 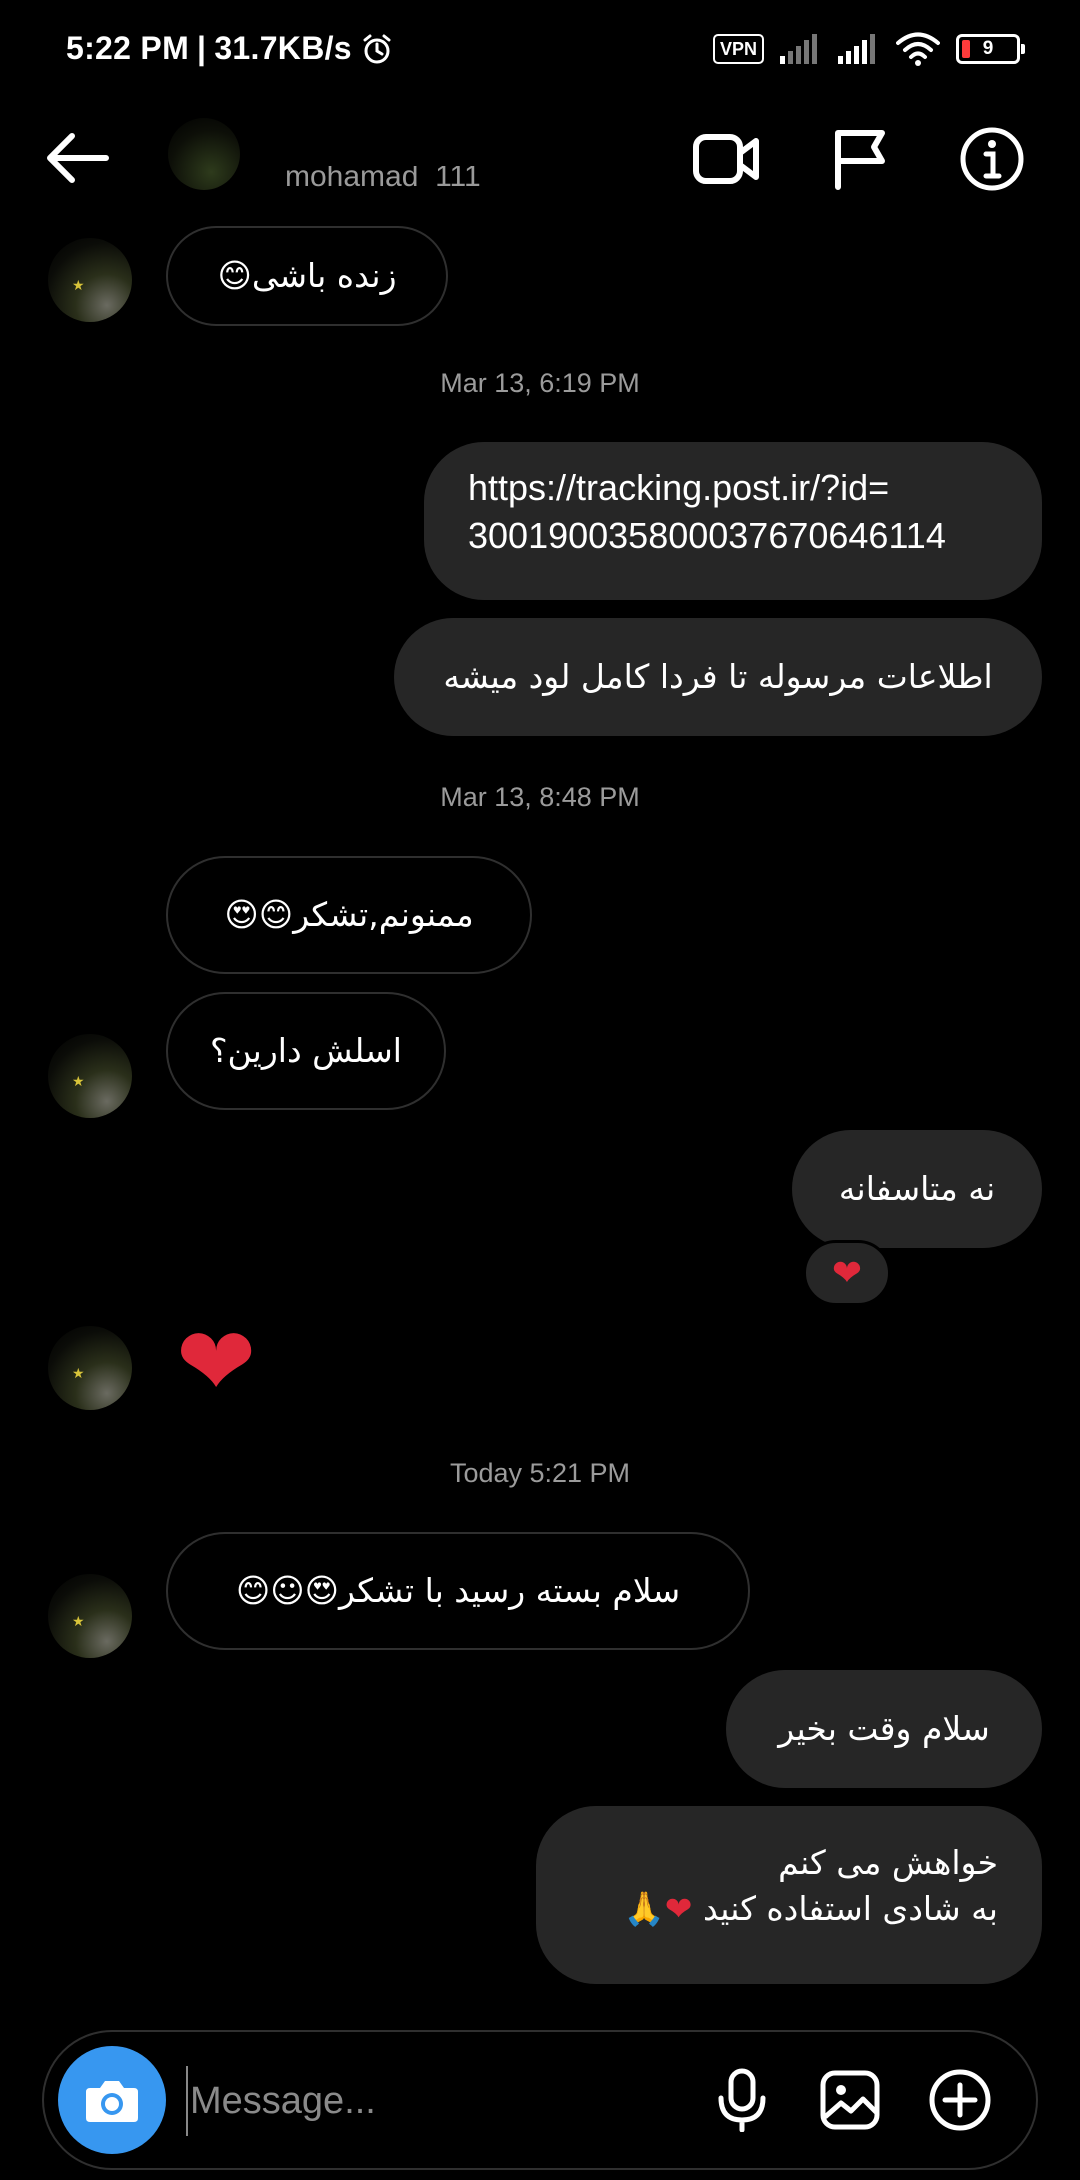 I want to click on status-right: VPN 9, so click(x=868, y=49).